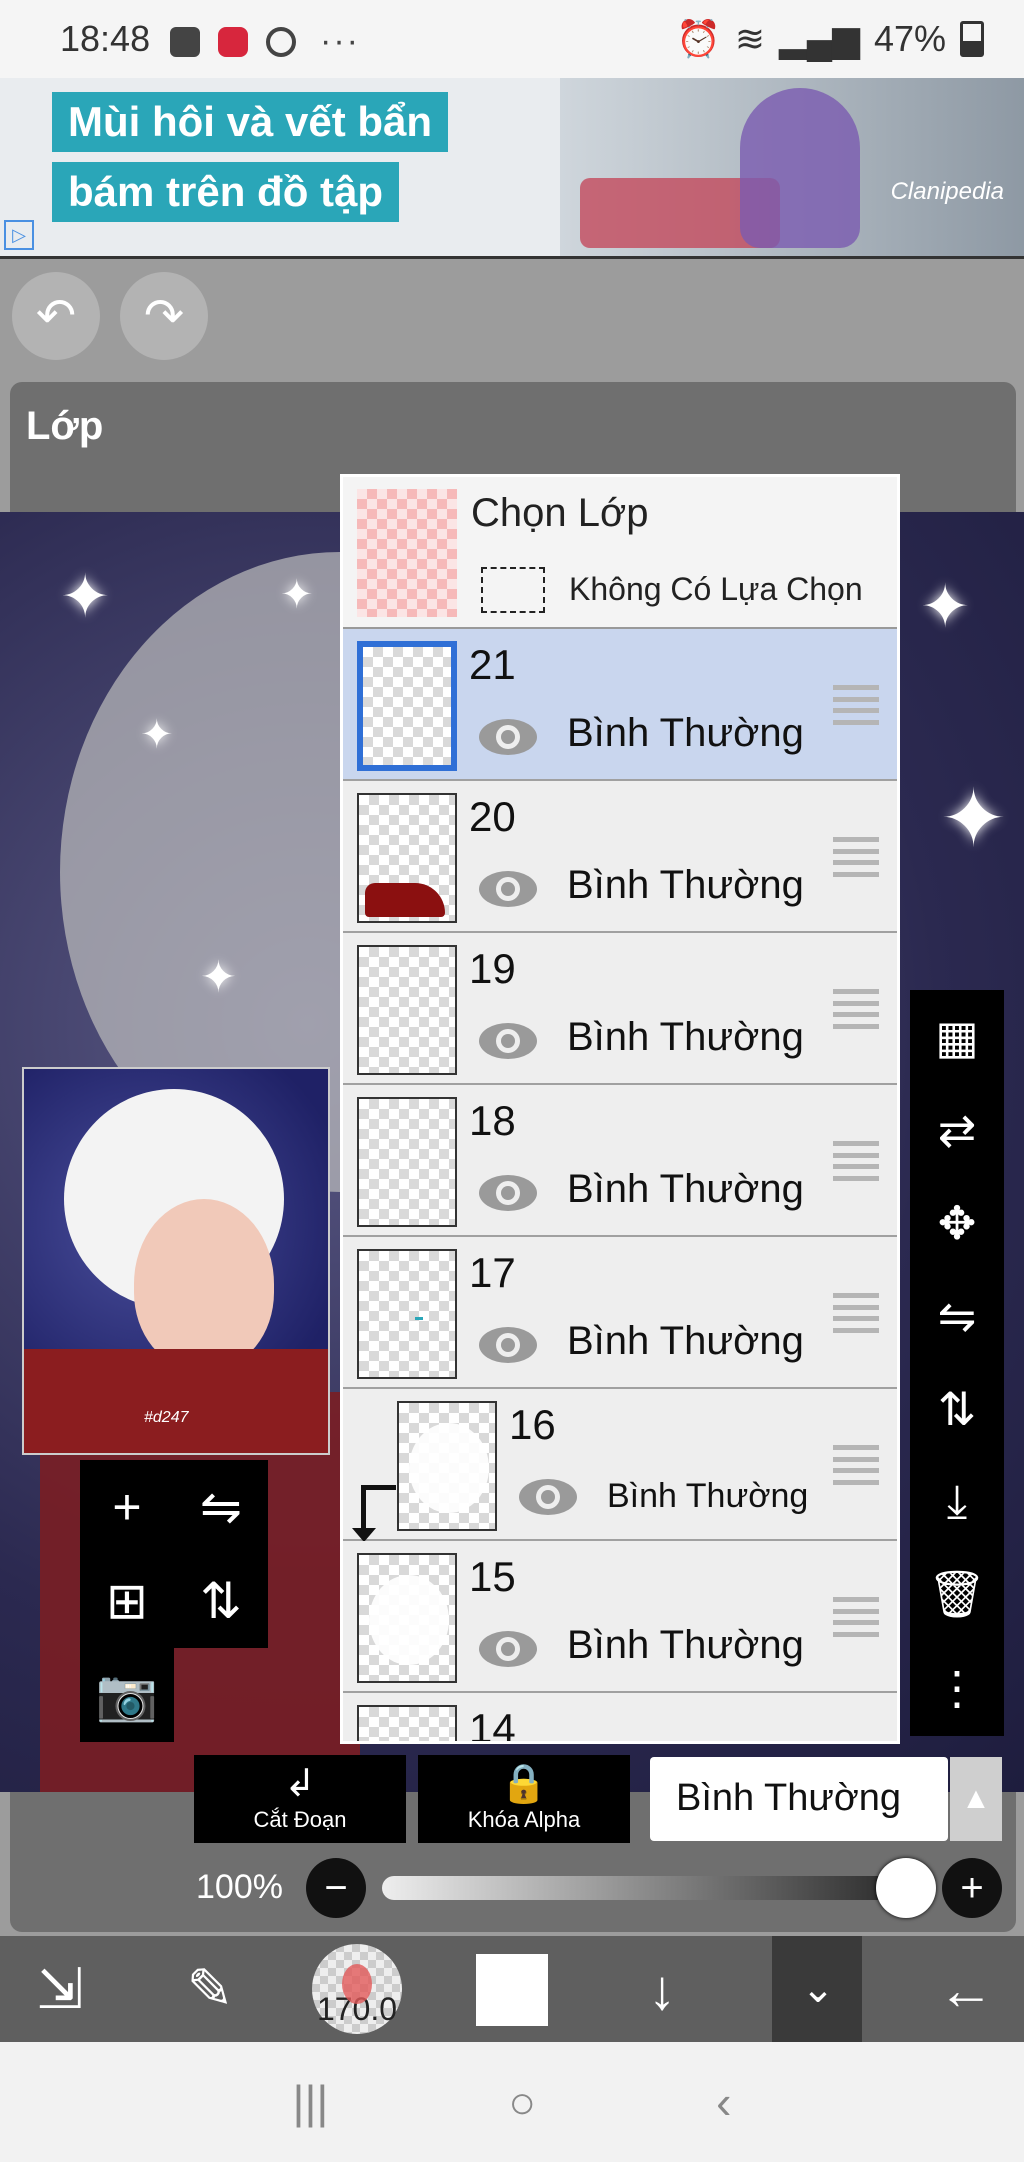 This screenshot has width=1024, height=2162. Describe the element at coordinates (105, 38) in the screenshot. I see `status-time: 18:48` at that location.